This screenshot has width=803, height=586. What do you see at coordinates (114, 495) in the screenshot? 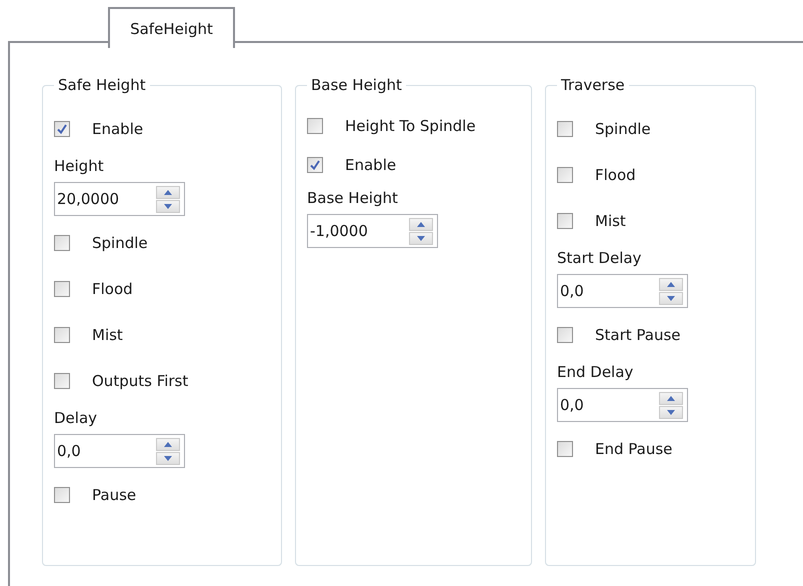
I see `checkbox-label: Pause` at bounding box center [114, 495].